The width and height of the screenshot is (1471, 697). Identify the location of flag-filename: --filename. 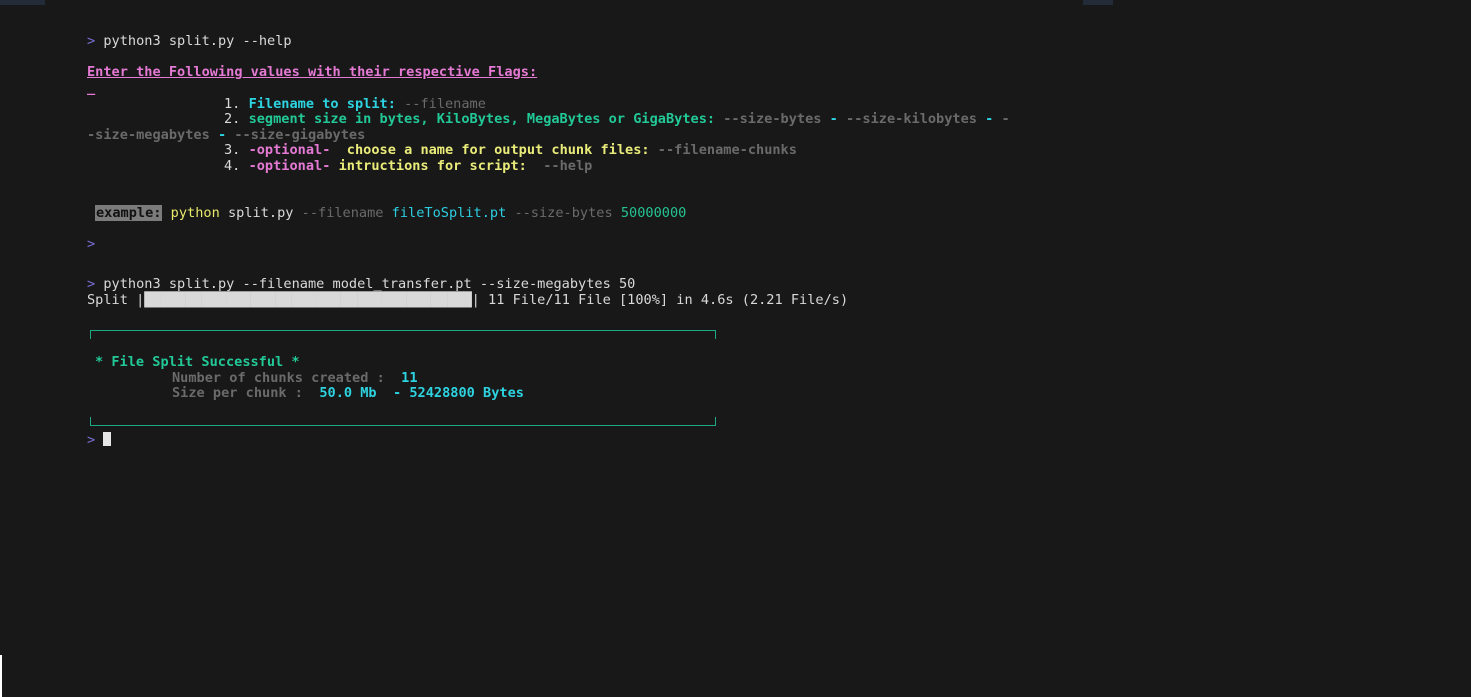
(445, 104).